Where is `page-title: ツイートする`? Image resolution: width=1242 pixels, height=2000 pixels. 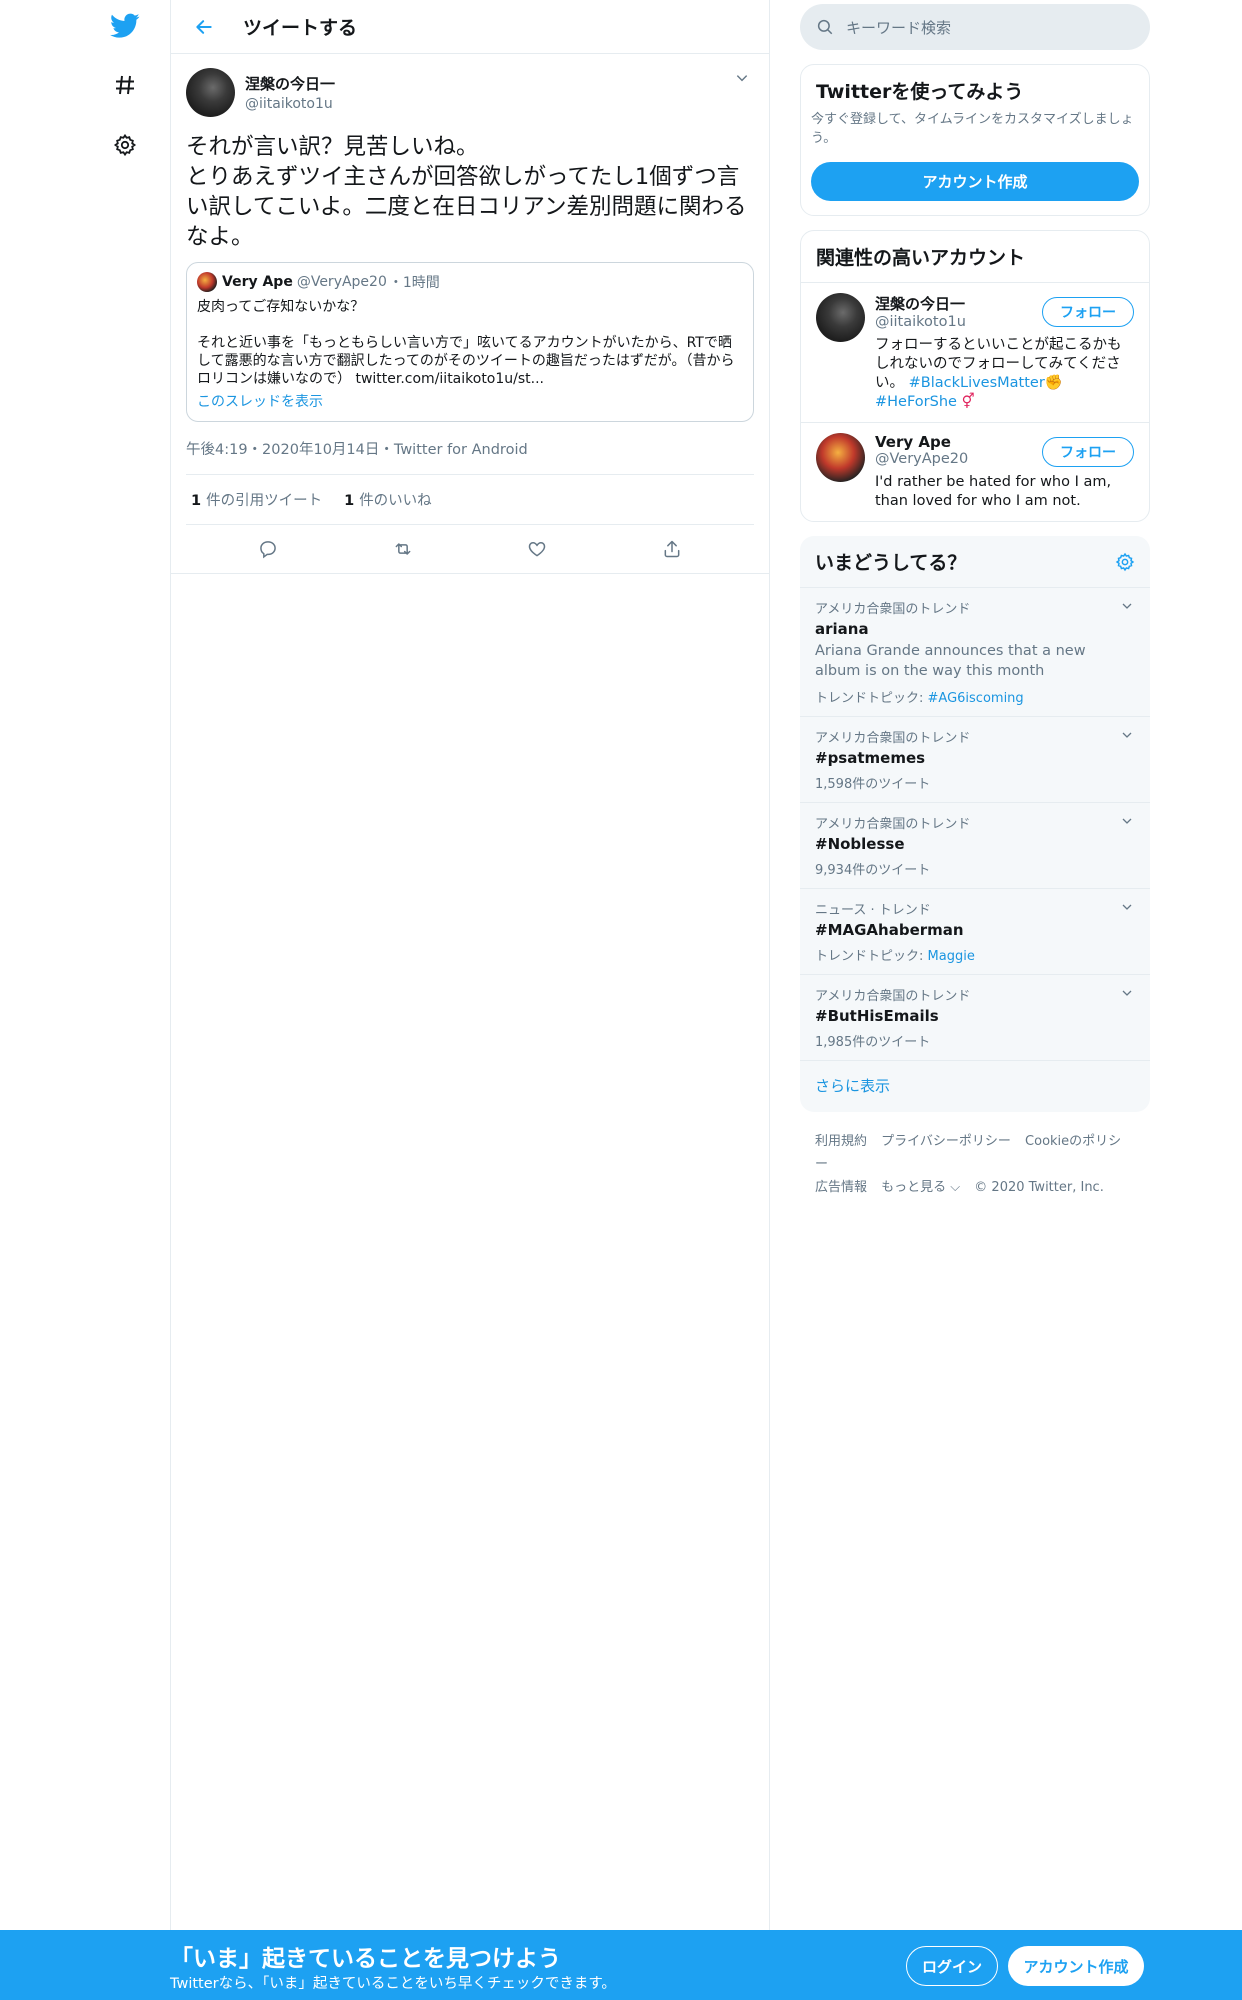
page-title: ツイートする is located at coordinates (300, 28).